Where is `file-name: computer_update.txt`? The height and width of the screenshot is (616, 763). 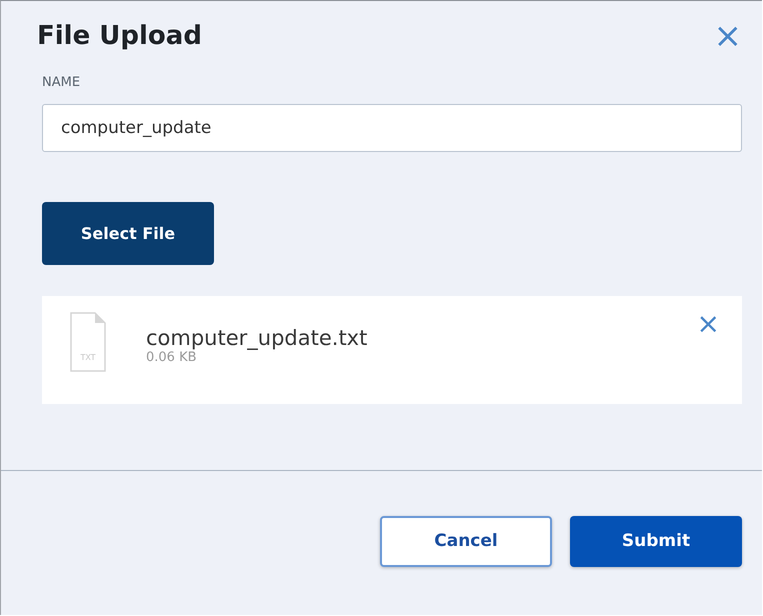
file-name: computer_update.txt is located at coordinates (257, 338).